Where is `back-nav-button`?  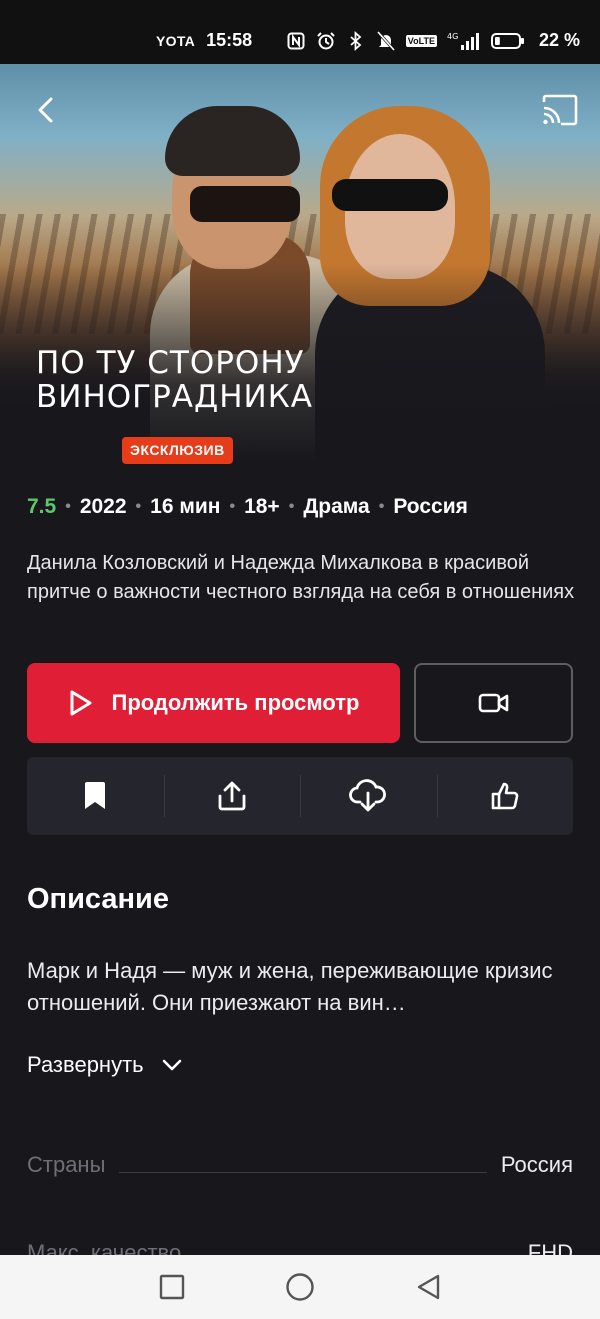
back-nav-button is located at coordinates (428, 1287).